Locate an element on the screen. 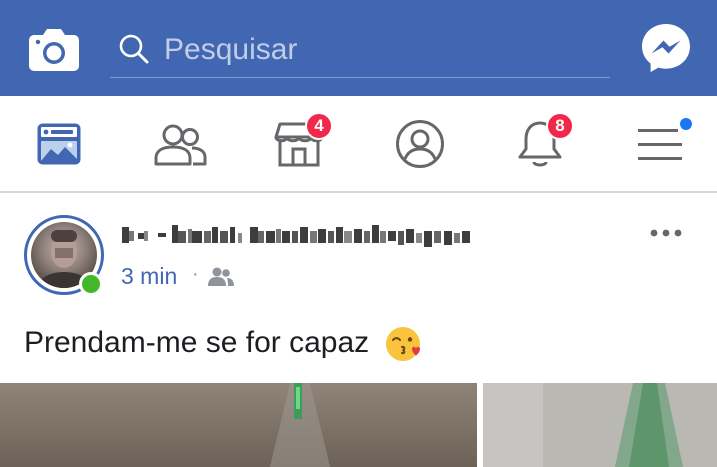 The height and width of the screenshot is (467, 717). author-name is located at coordinates (300, 234).